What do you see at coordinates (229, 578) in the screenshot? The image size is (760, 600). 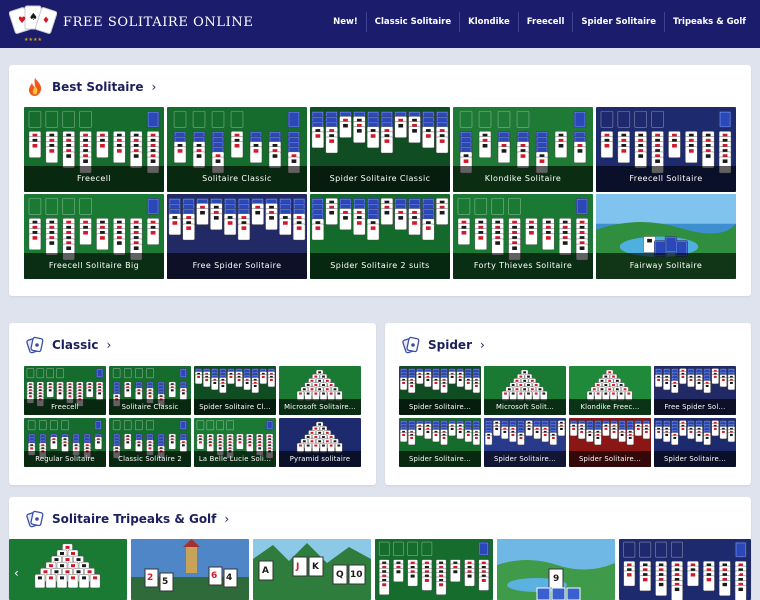 I see `card-label: 4` at bounding box center [229, 578].